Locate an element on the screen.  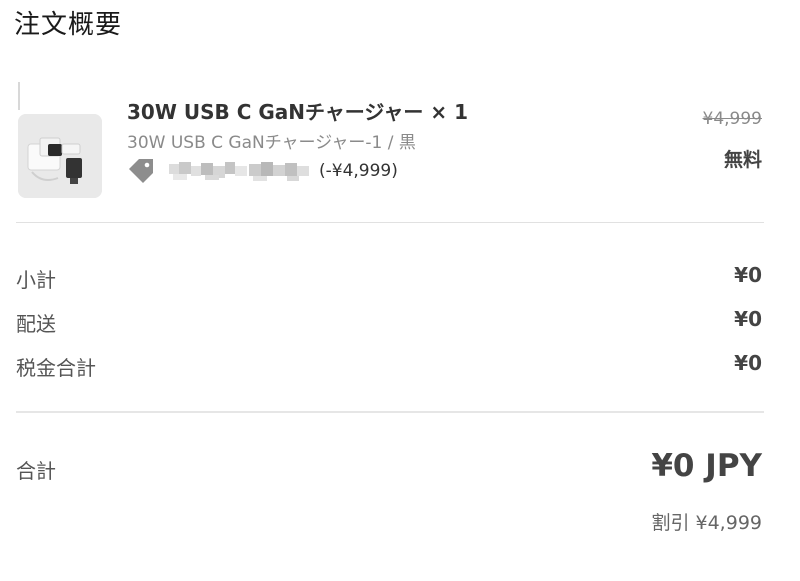
tag-icon is located at coordinates (141, 171).